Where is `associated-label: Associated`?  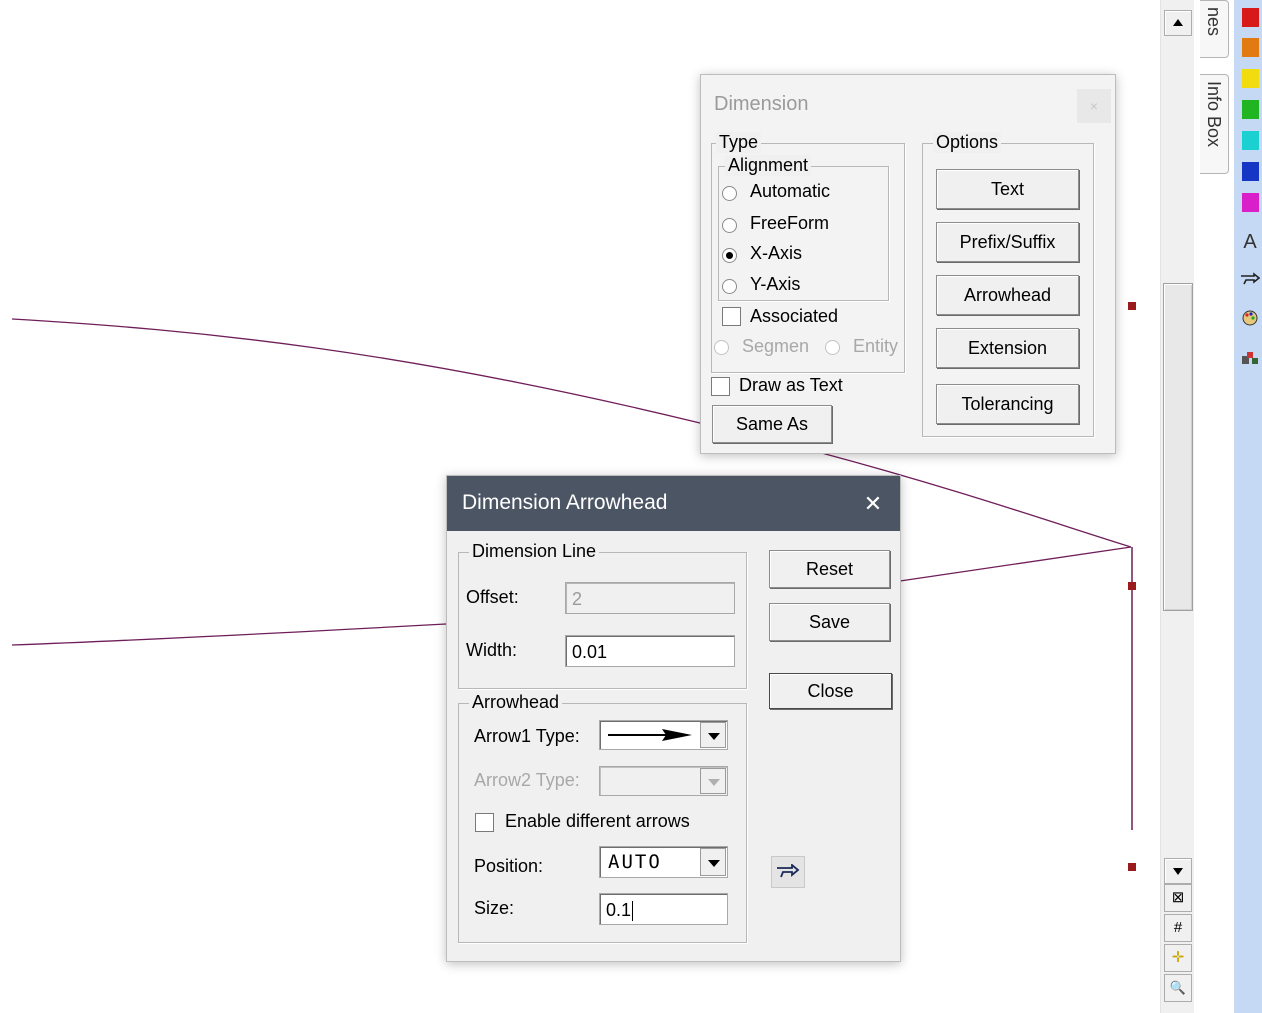
associated-label: Associated is located at coordinates (794, 316).